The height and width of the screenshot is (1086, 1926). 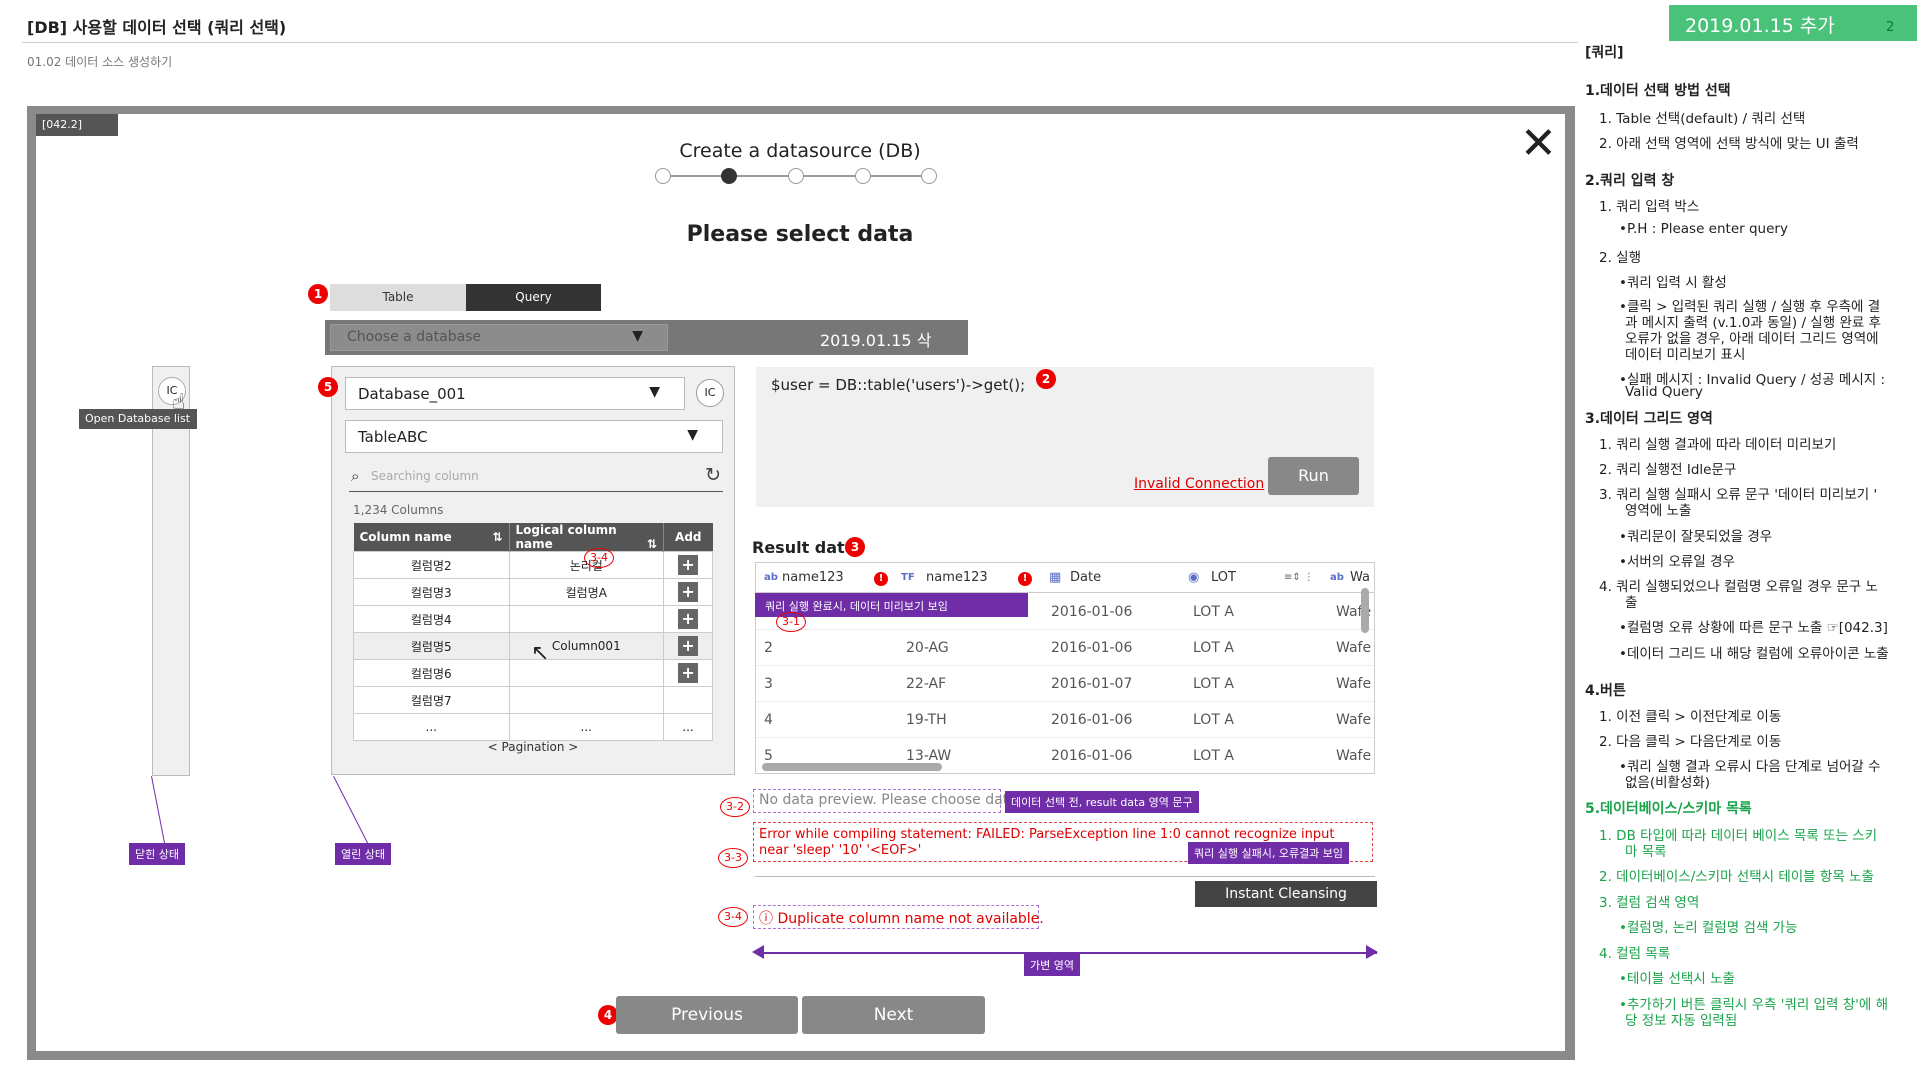 What do you see at coordinates (898, 385) in the screenshot?
I see `query-text: $user = DB::table('users')->get();` at bounding box center [898, 385].